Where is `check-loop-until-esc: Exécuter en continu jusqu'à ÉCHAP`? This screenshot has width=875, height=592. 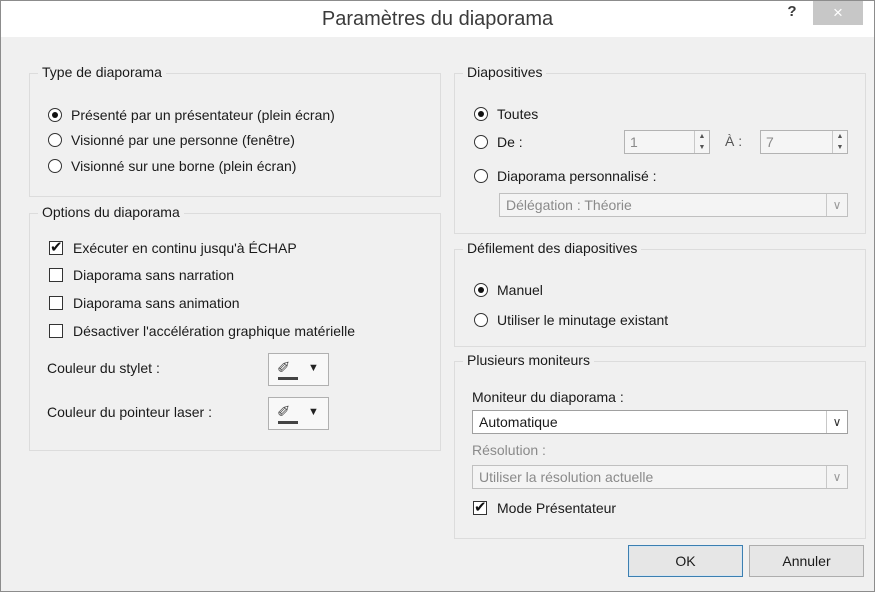 check-loop-until-esc: Exécuter en continu jusqu'à ÉCHAP is located at coordinates (173, 248).